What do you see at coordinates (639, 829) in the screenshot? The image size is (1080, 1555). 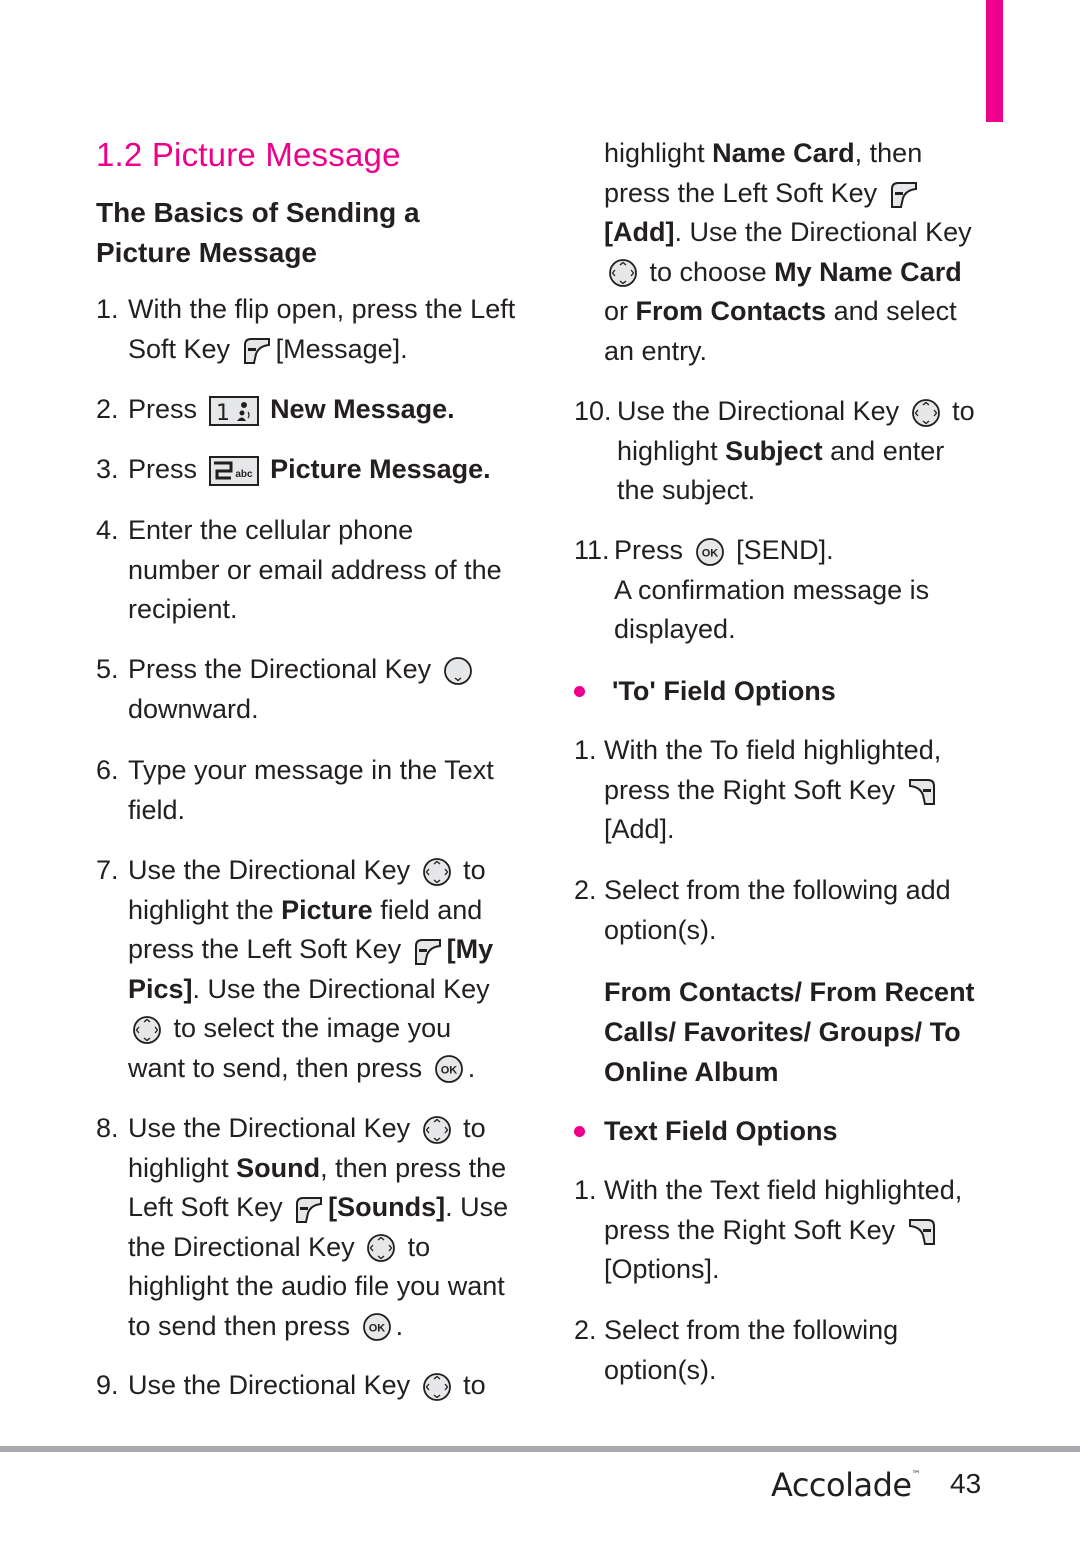 I see `step-text: [Add].` at bounding box center [639, 829].